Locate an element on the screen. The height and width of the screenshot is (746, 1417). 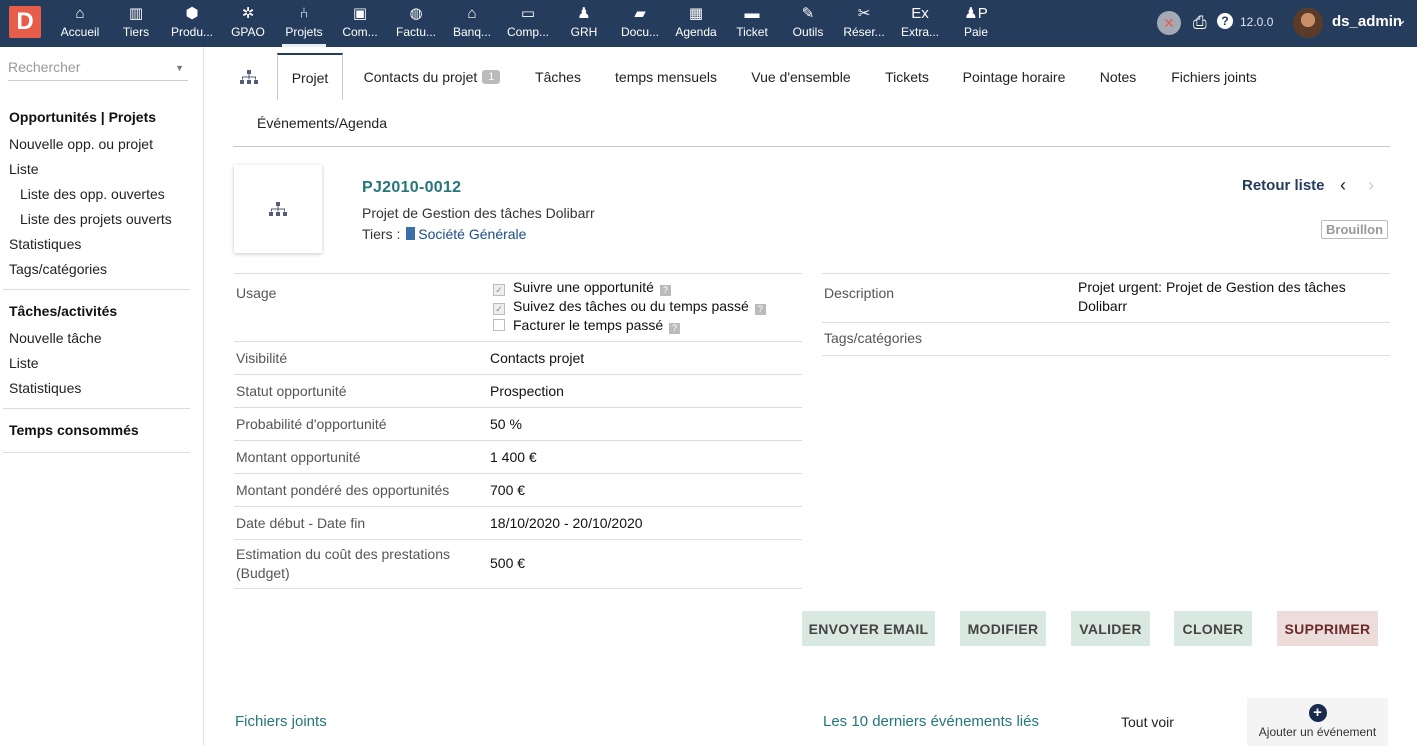
field-row-tags: Tags/catégories is located at coordinates (1106, 339).